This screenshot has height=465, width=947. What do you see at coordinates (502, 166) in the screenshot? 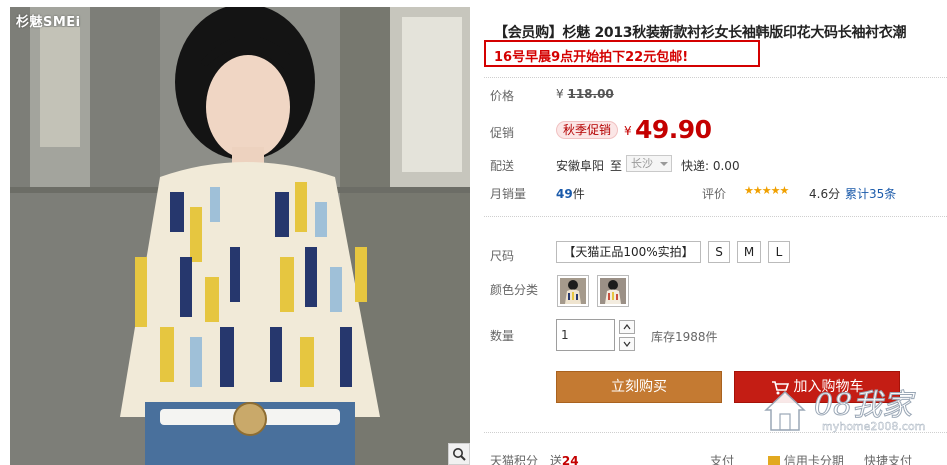
I see `shipping-label: 配送` at bounding box center [502, 166].